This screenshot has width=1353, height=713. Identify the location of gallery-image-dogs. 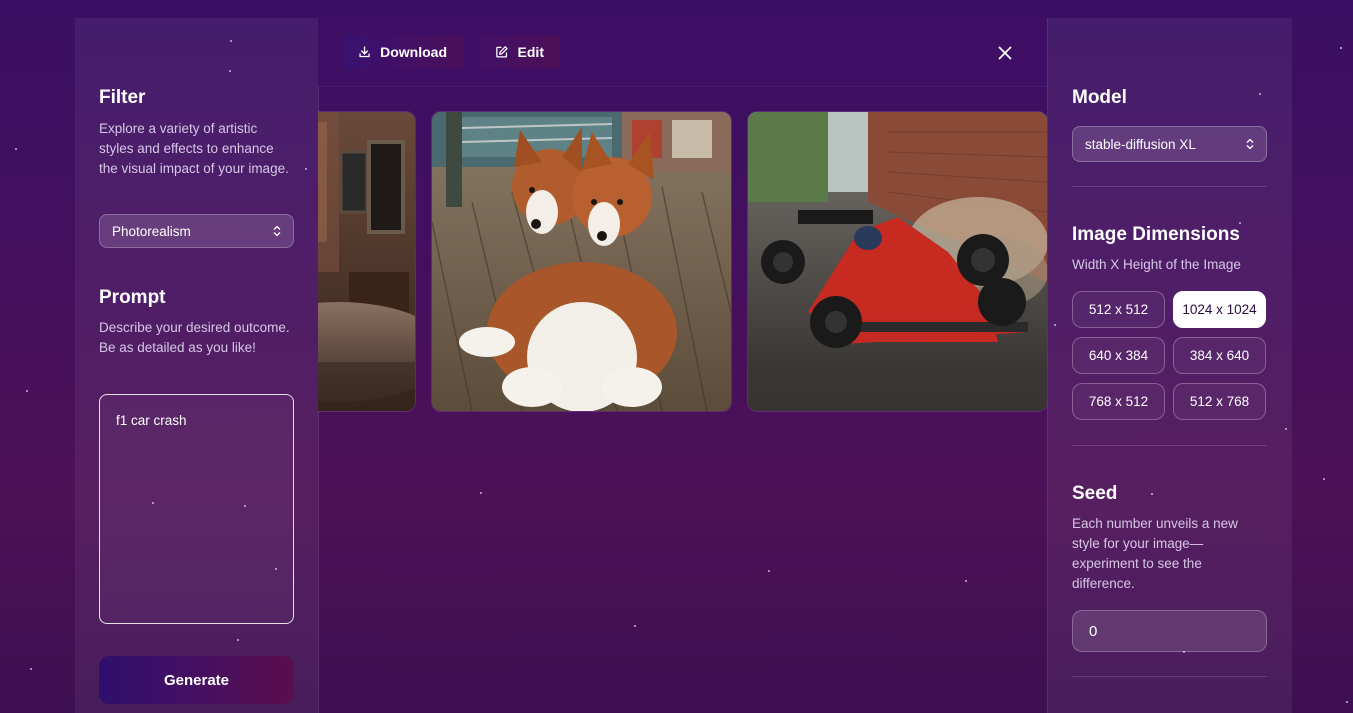
(581, 261).